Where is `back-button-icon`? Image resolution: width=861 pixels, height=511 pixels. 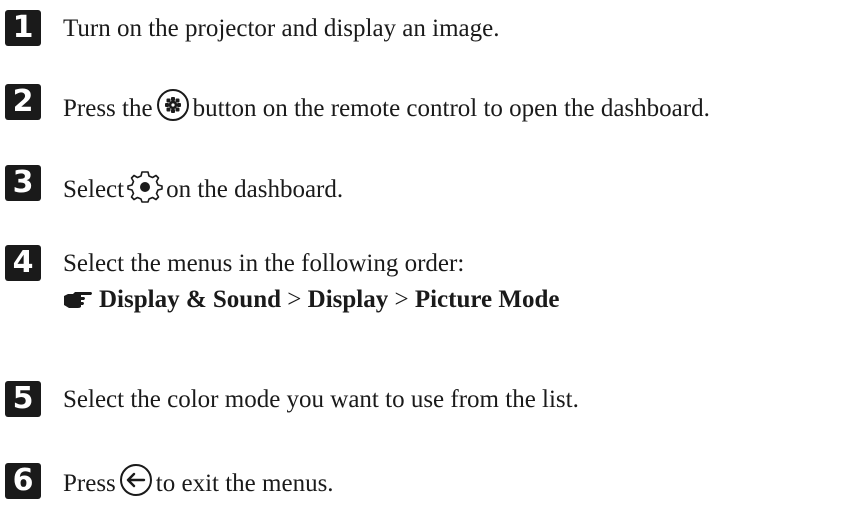 back-button-icon is located at coordinates (136, 484).